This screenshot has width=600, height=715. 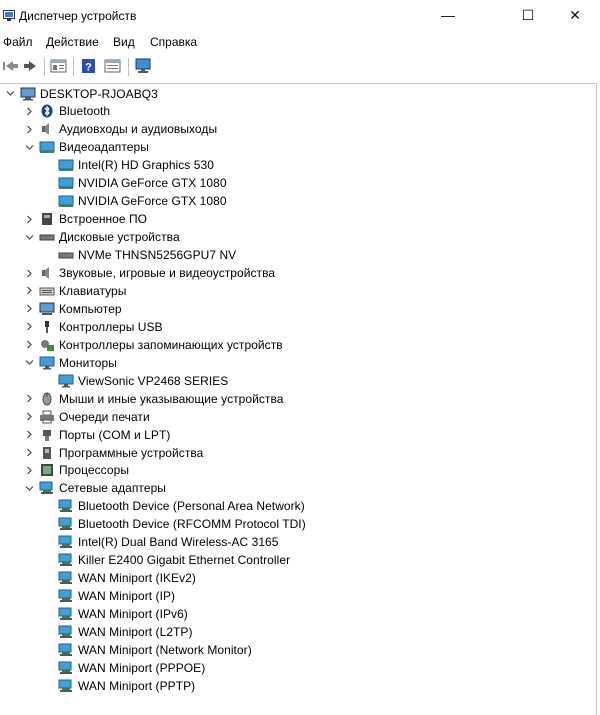 I want to click on tree-category-очереди-печати: Очереди печати, so click(x=86, y=416).